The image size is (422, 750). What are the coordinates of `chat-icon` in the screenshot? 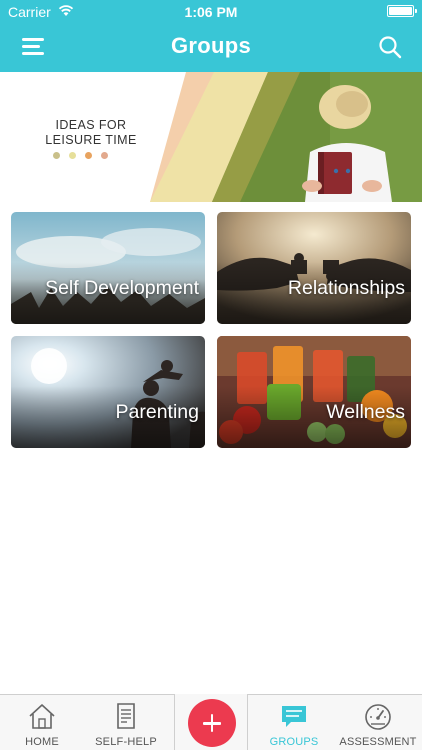 It's located at (294, 716).